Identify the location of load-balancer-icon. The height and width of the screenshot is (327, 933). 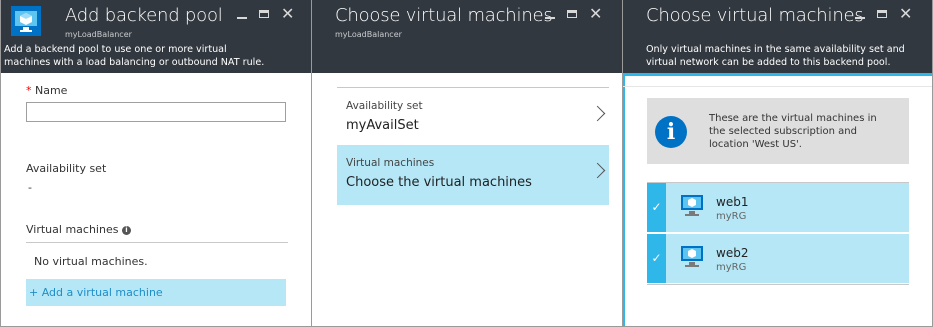
(26, 21).